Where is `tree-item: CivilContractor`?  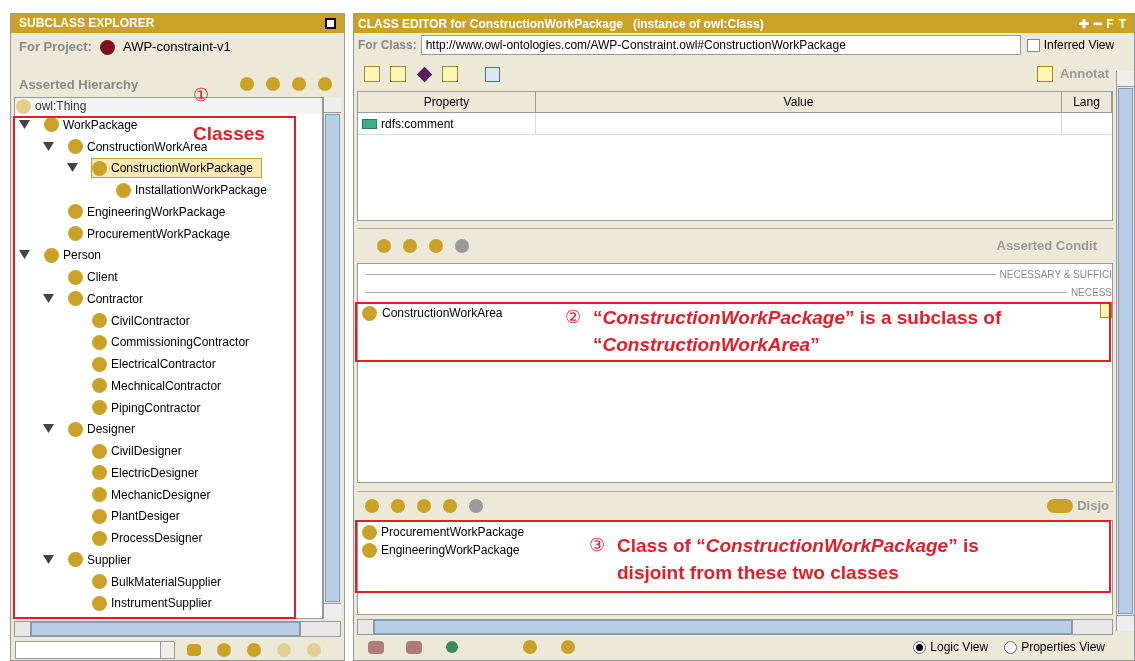
tree-item: CivilContractor is located at coordinates (145, 320).